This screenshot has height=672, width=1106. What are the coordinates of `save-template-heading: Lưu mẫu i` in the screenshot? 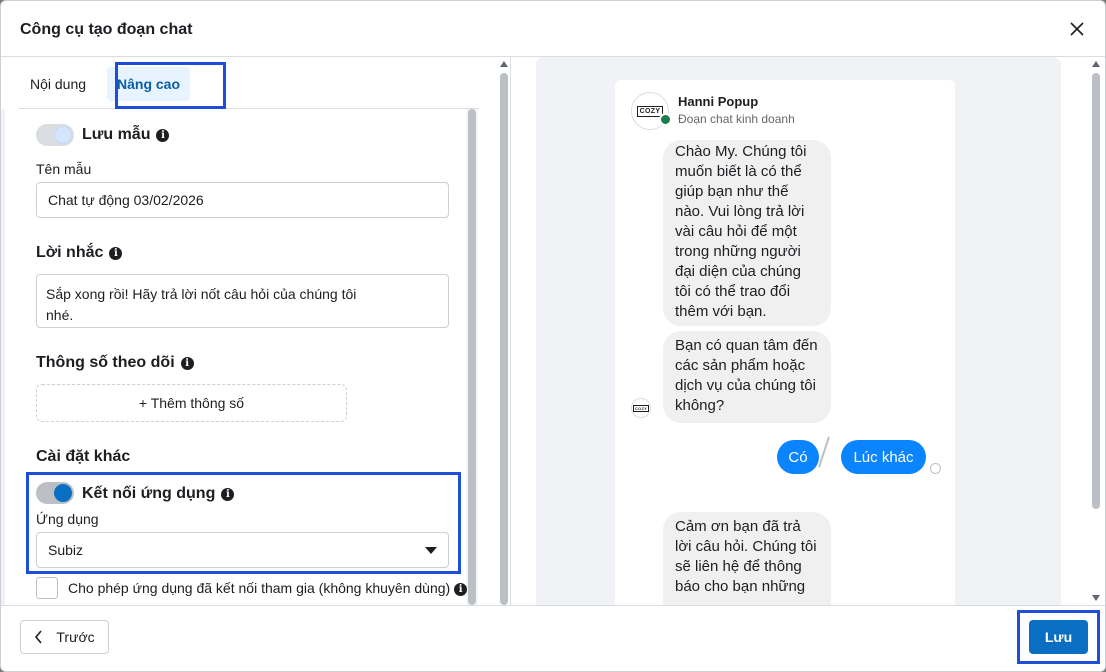 It's located at (126, 135).